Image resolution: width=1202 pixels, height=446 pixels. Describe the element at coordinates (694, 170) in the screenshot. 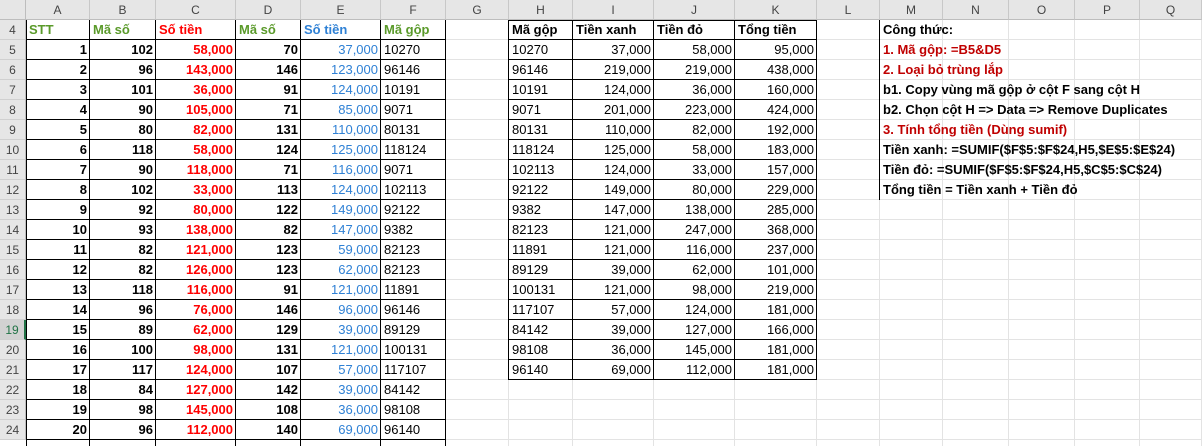

I see `summary-cell: 33,000` at that location.